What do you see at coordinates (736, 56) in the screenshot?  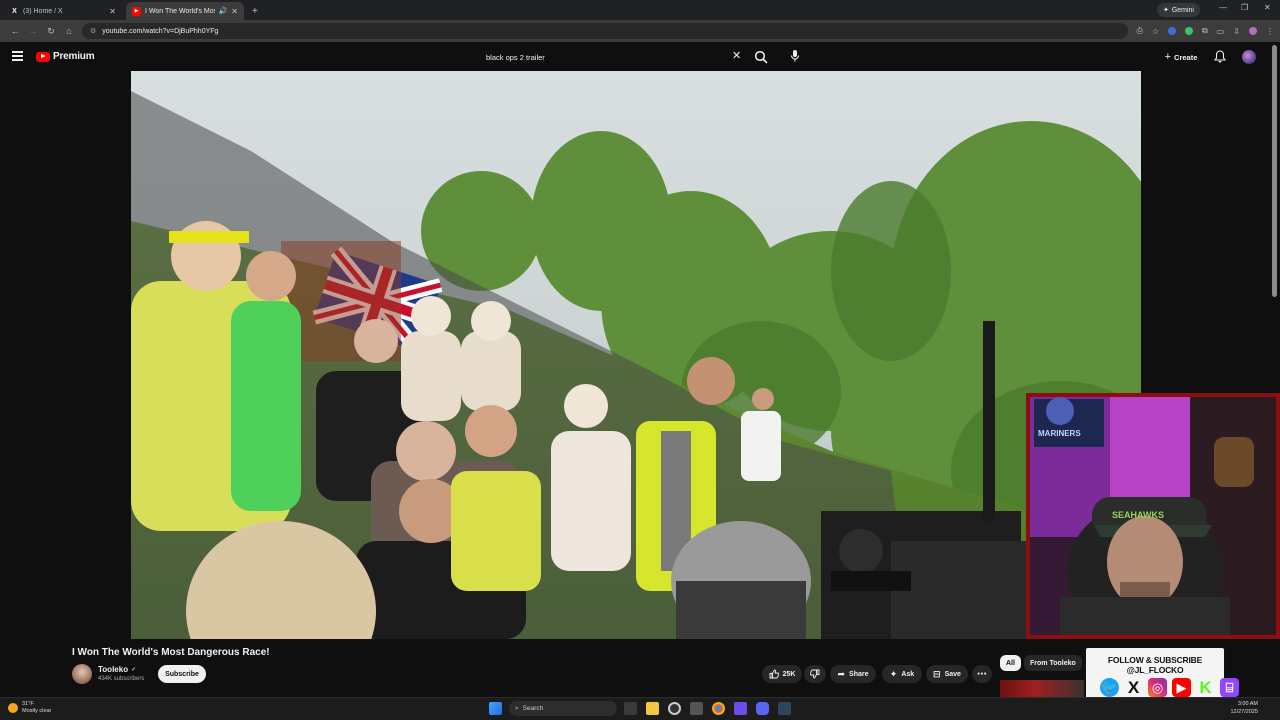 I see `clear-search-icon: ✕` at bounding box center [736, 56].